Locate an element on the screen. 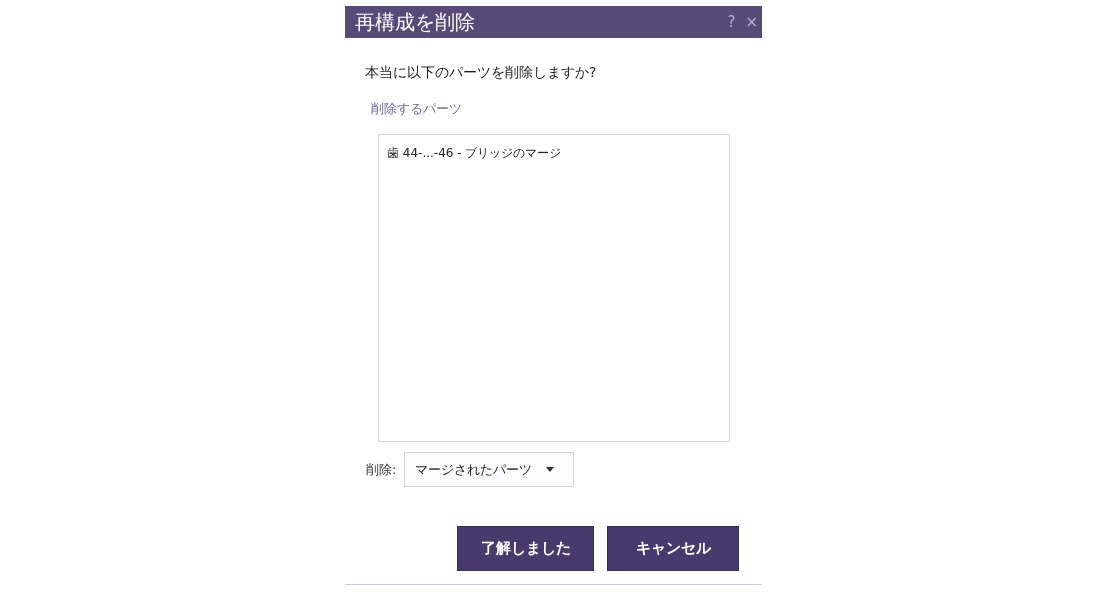 This screenshot has height=600, width=1107. ok-button: 了解しました is located at coordinates (525, 548).